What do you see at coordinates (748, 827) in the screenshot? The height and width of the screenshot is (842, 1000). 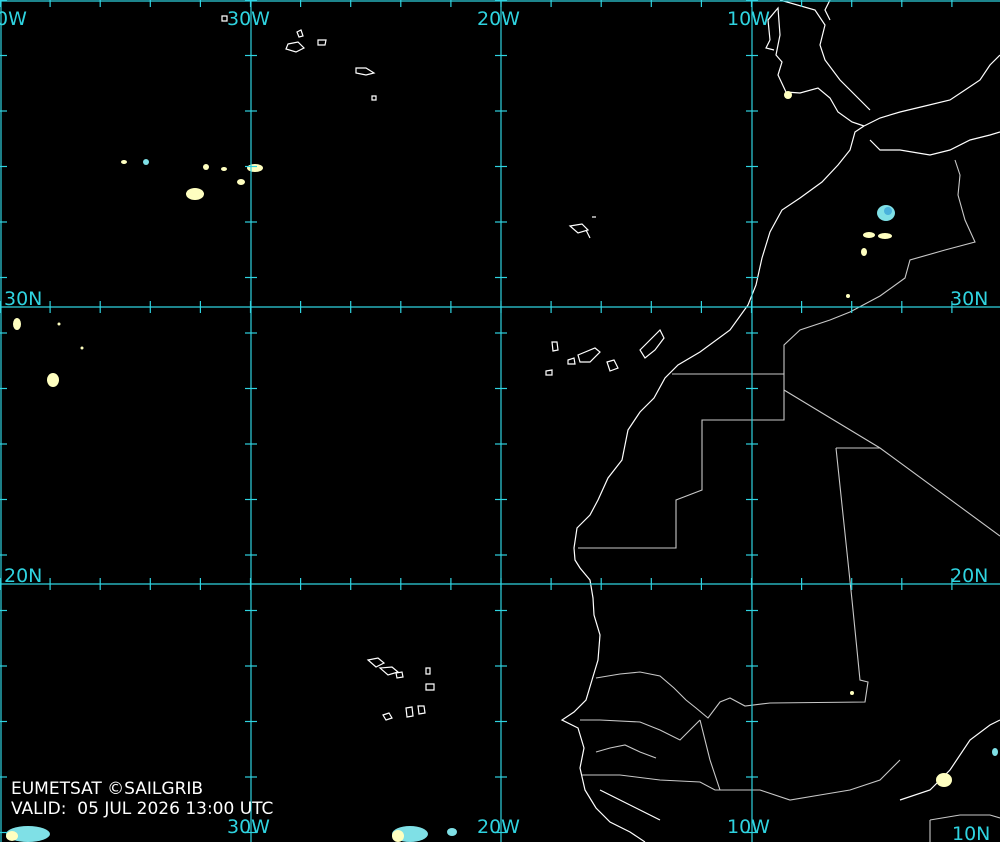 I see `lon-label-bottom-10w: 10W` at bounding box center [748, 827].